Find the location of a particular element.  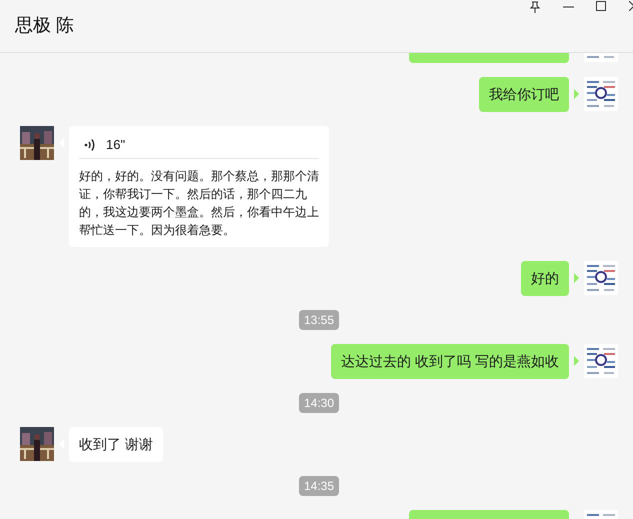

timestamp: 13:55 is located at coordinates (319, 320).